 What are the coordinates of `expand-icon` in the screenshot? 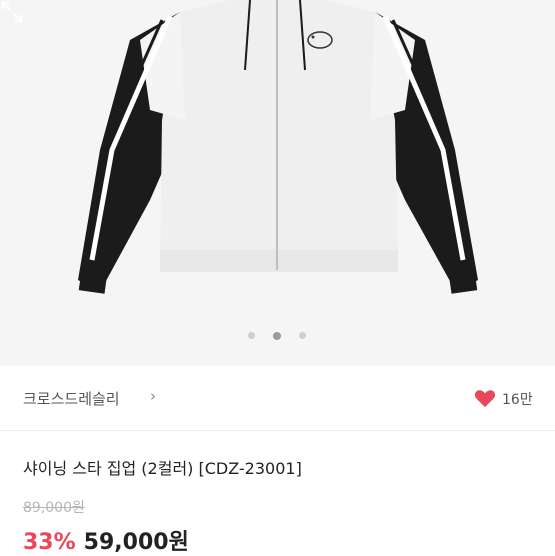 It's located at (12, 12).